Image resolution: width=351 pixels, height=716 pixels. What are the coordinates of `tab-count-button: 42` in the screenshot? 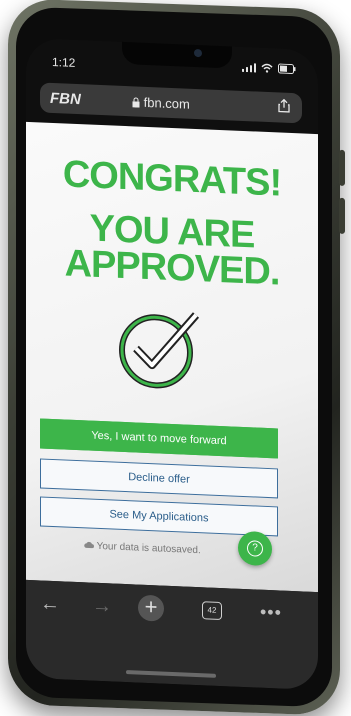 It's located at (212, 611).